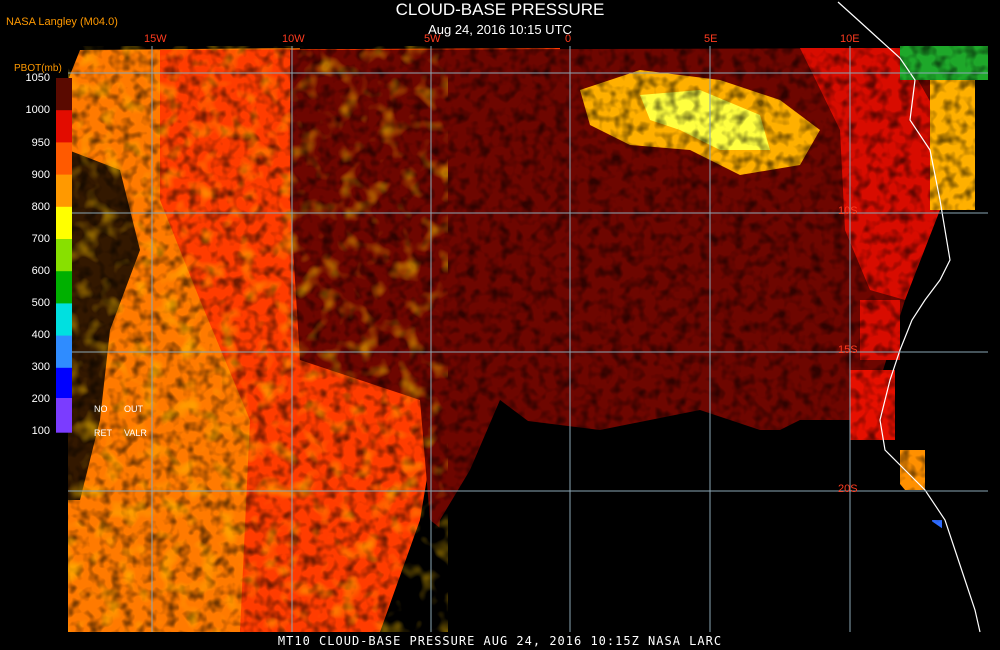  I want to click on legend-nodata-box, so click(64, 414).